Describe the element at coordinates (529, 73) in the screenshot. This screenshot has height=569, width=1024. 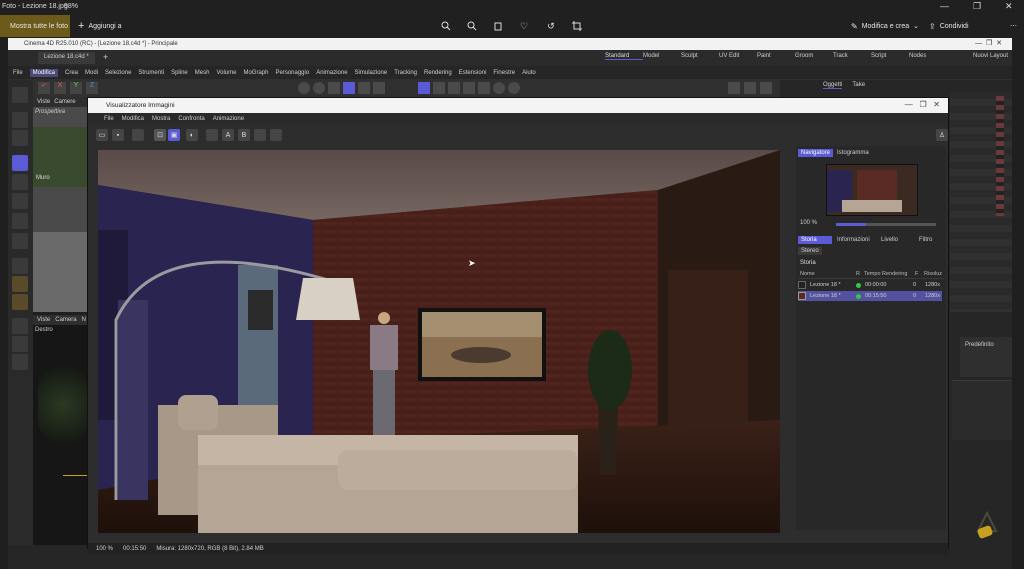
I see `menu-aiuto: Aiuto` at that location.